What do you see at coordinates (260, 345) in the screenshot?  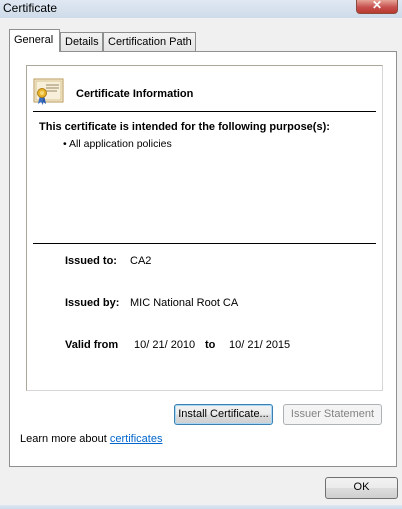 I see `valid-to-value: 10/ 21/ 2015` at bounding box center [260, 345].